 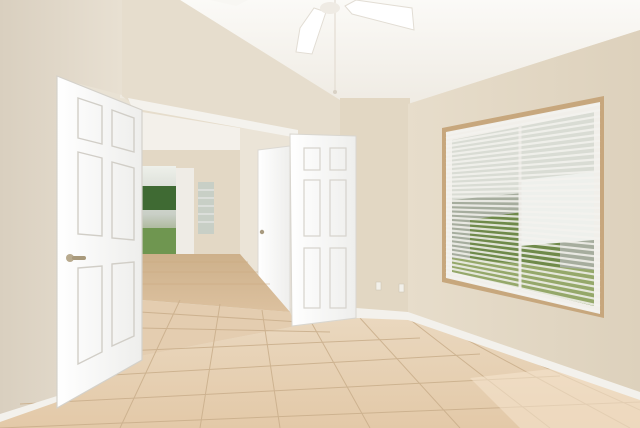 What do you see at coordinates (523, 207) in the screenshot?
I see `window-blinds-icon` at bounding box center [523, 207].